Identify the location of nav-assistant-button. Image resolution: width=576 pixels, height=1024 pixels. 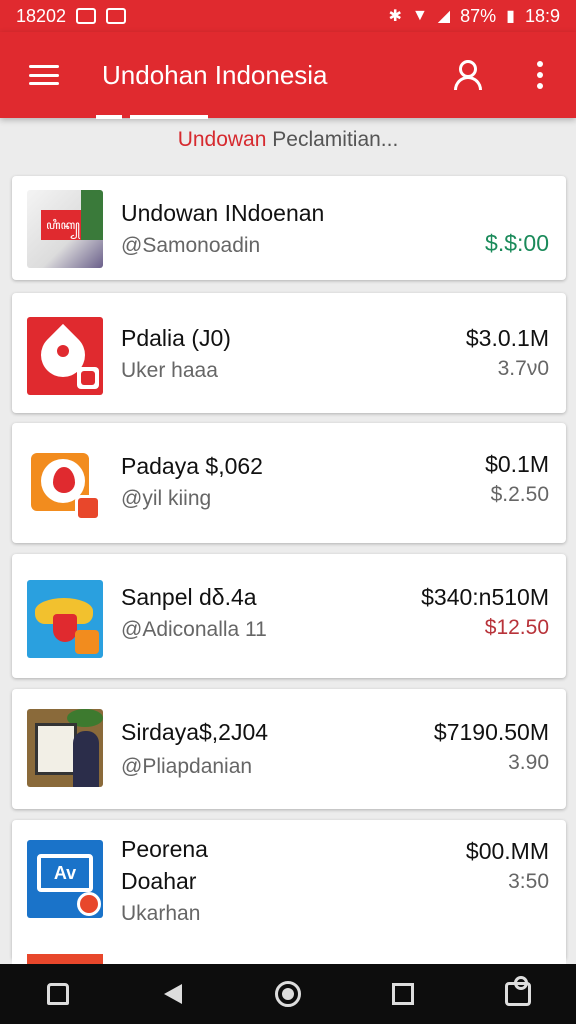
(518, 994).